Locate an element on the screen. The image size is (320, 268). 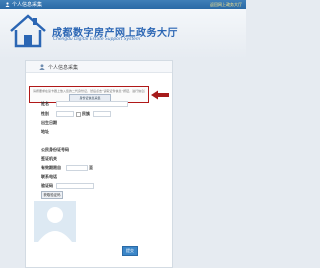
submit-button: 提交 is located at coordinates (130, 251).